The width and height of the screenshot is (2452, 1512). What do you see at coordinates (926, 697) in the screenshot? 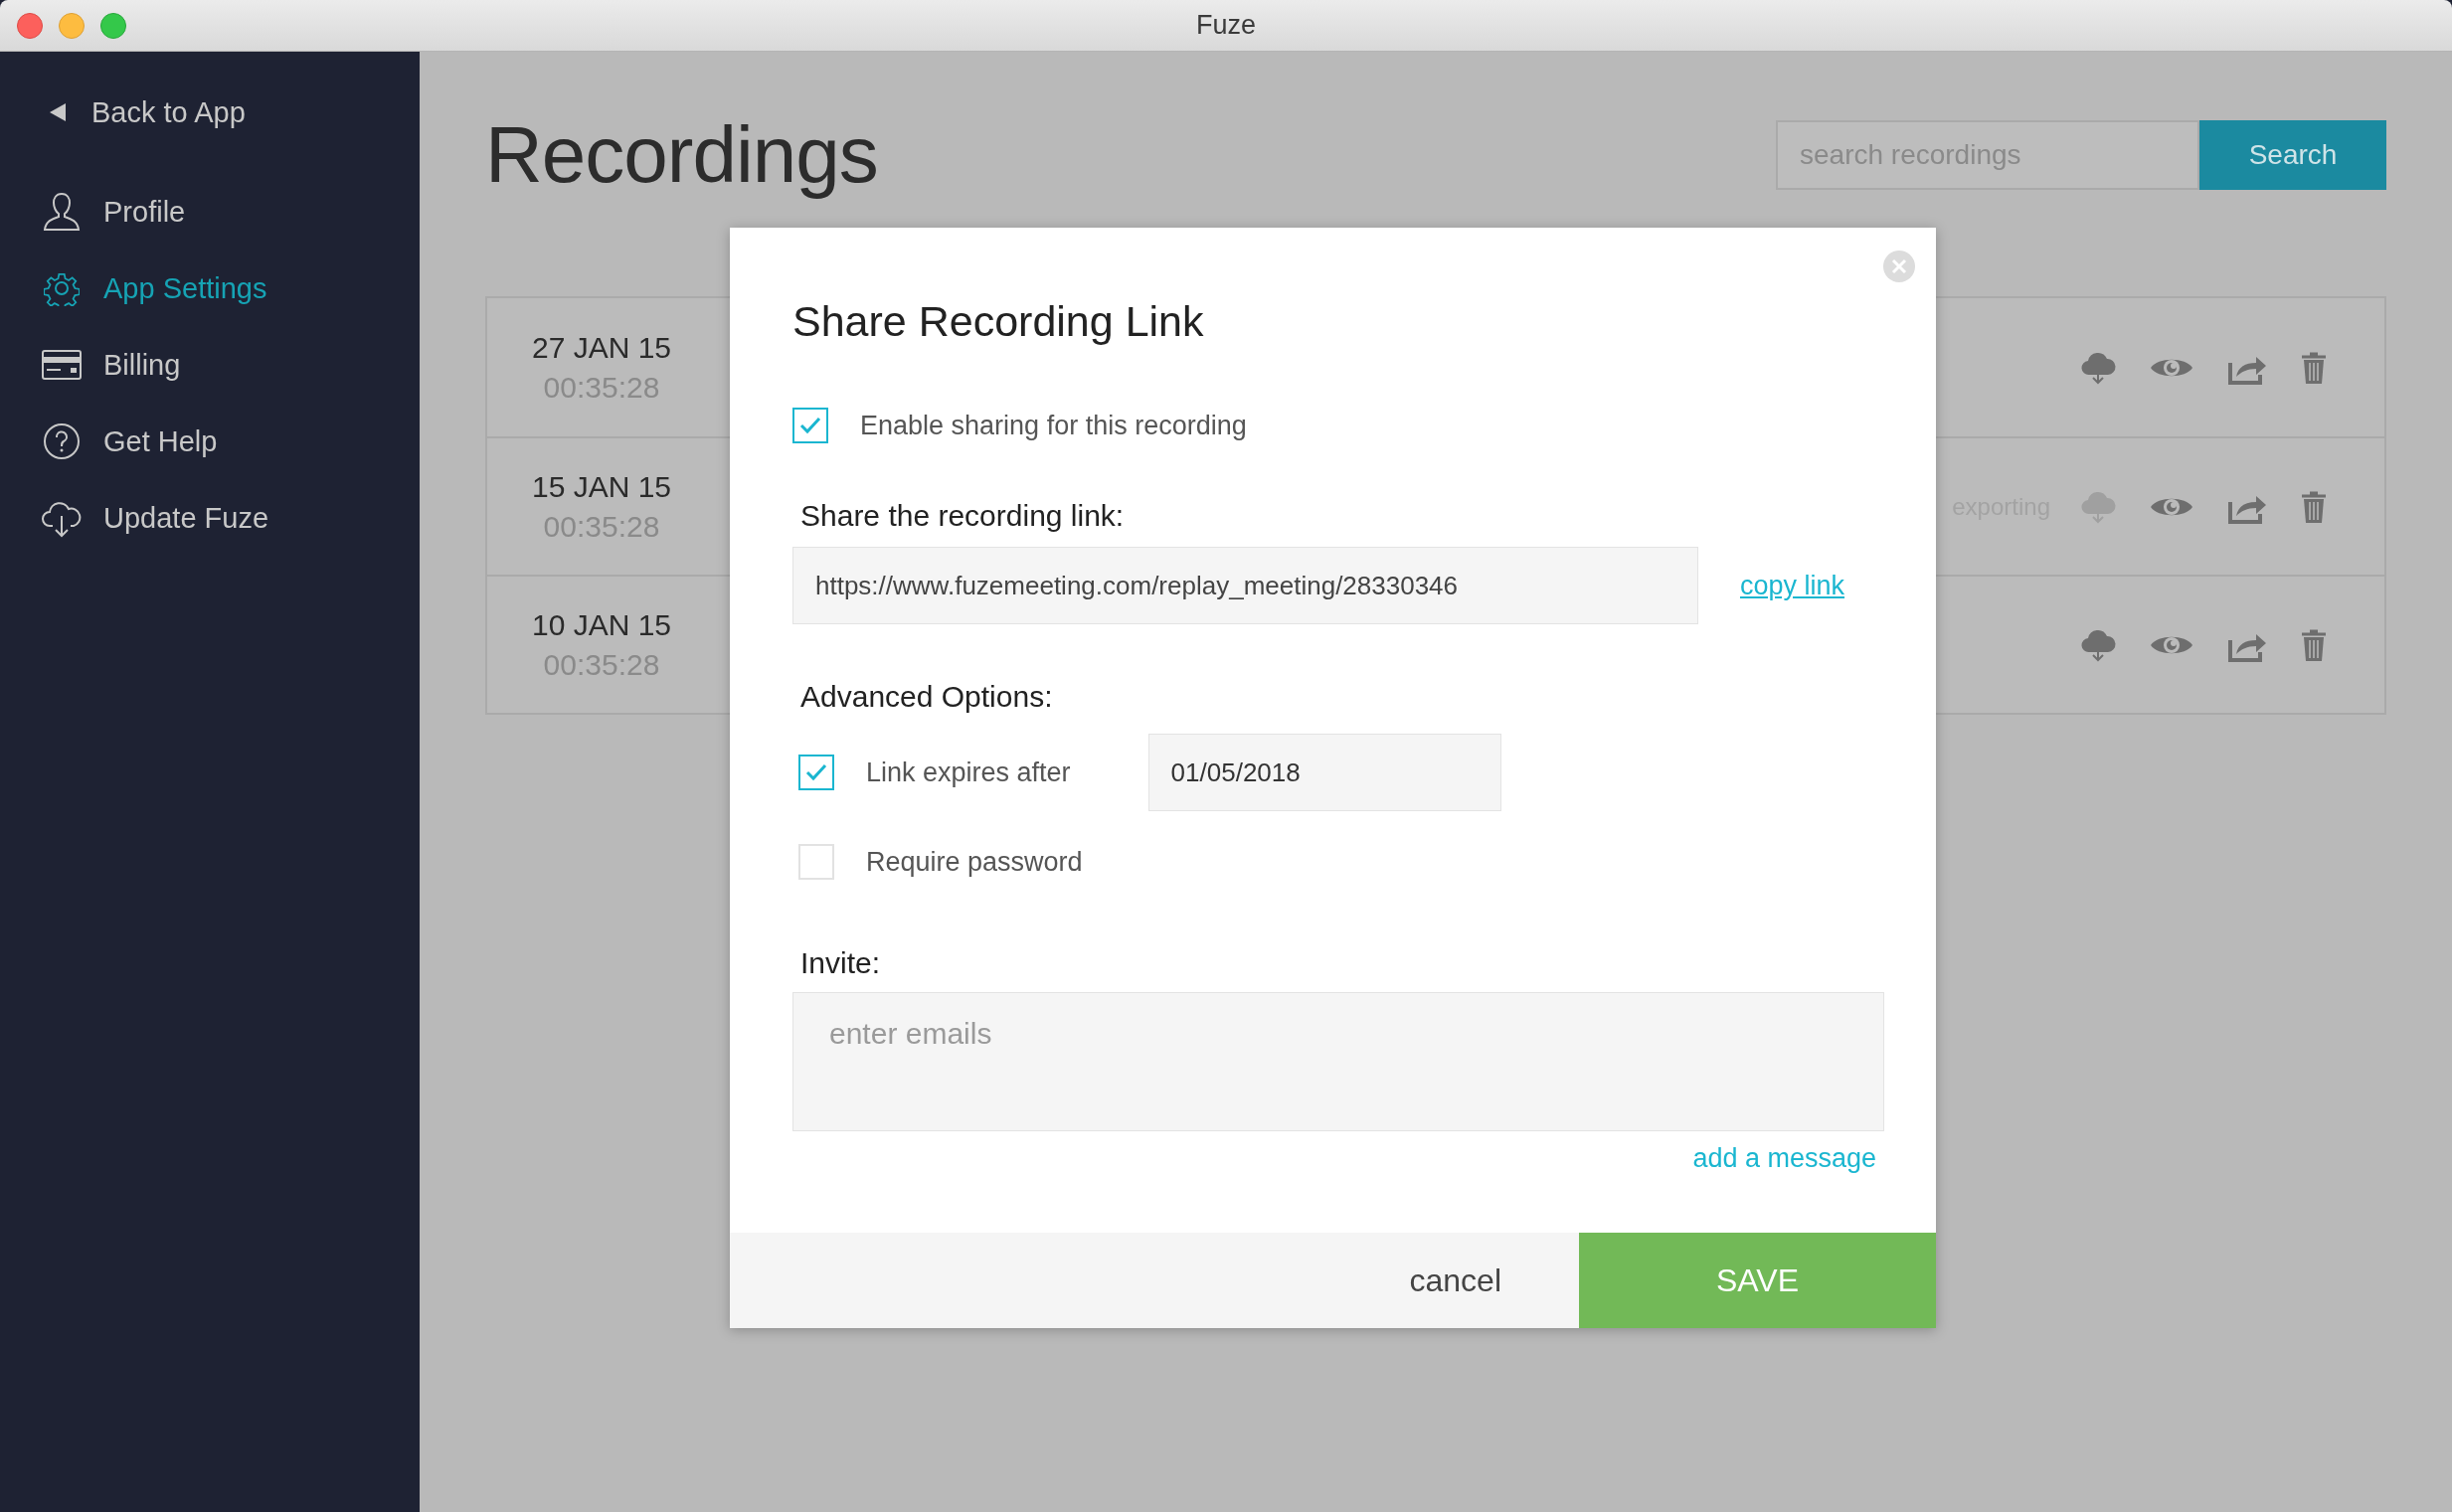
I see `section-label: Advanced Options:` at bounding box center [926, 697].